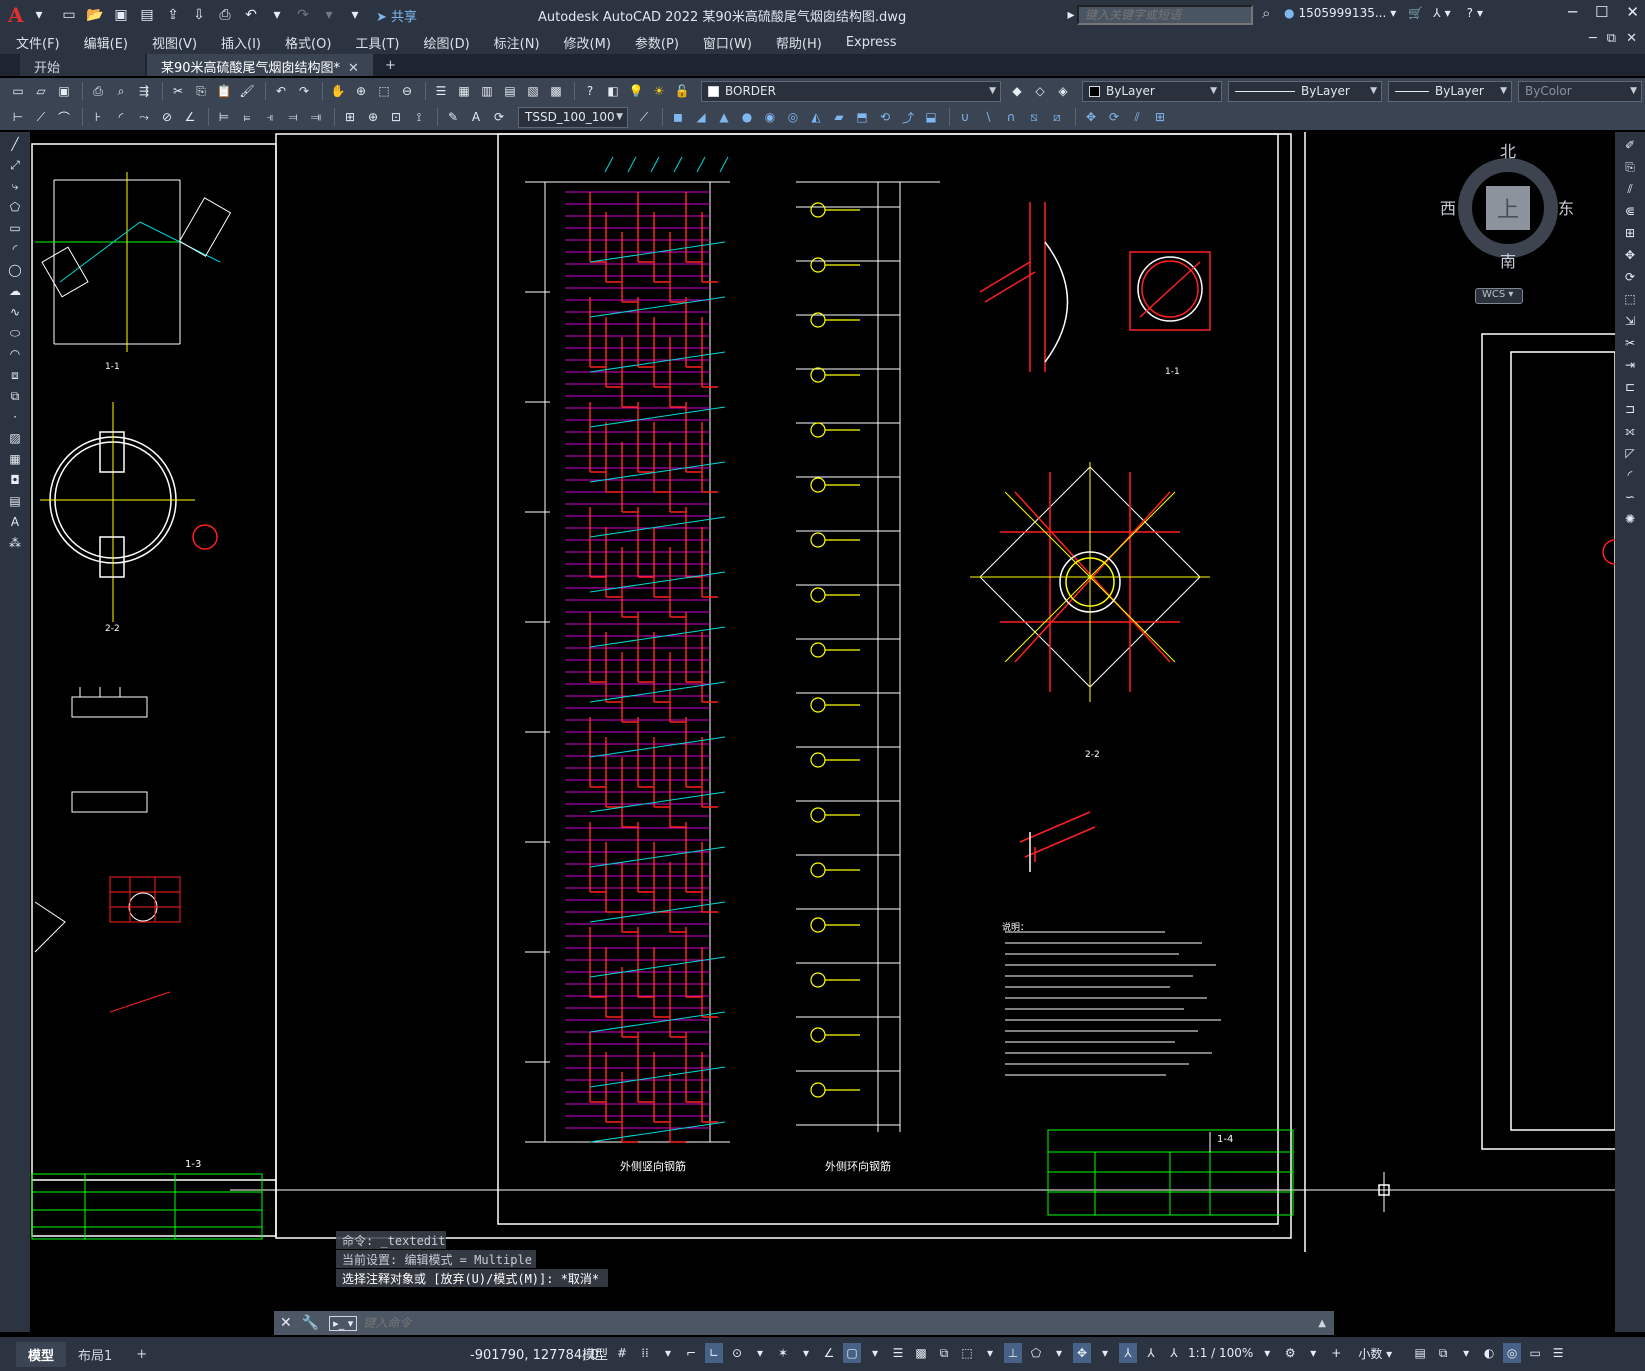 This screenshot has height=1371, width=1645. I want to click on menu-tools: 工具(T), so click(377, 42).